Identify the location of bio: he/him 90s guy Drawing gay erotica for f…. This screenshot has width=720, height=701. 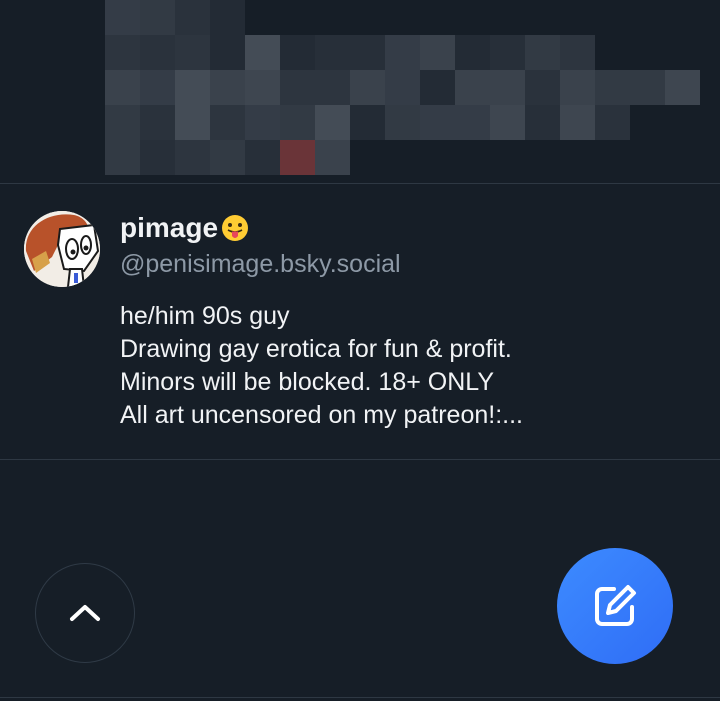
(321, 366).